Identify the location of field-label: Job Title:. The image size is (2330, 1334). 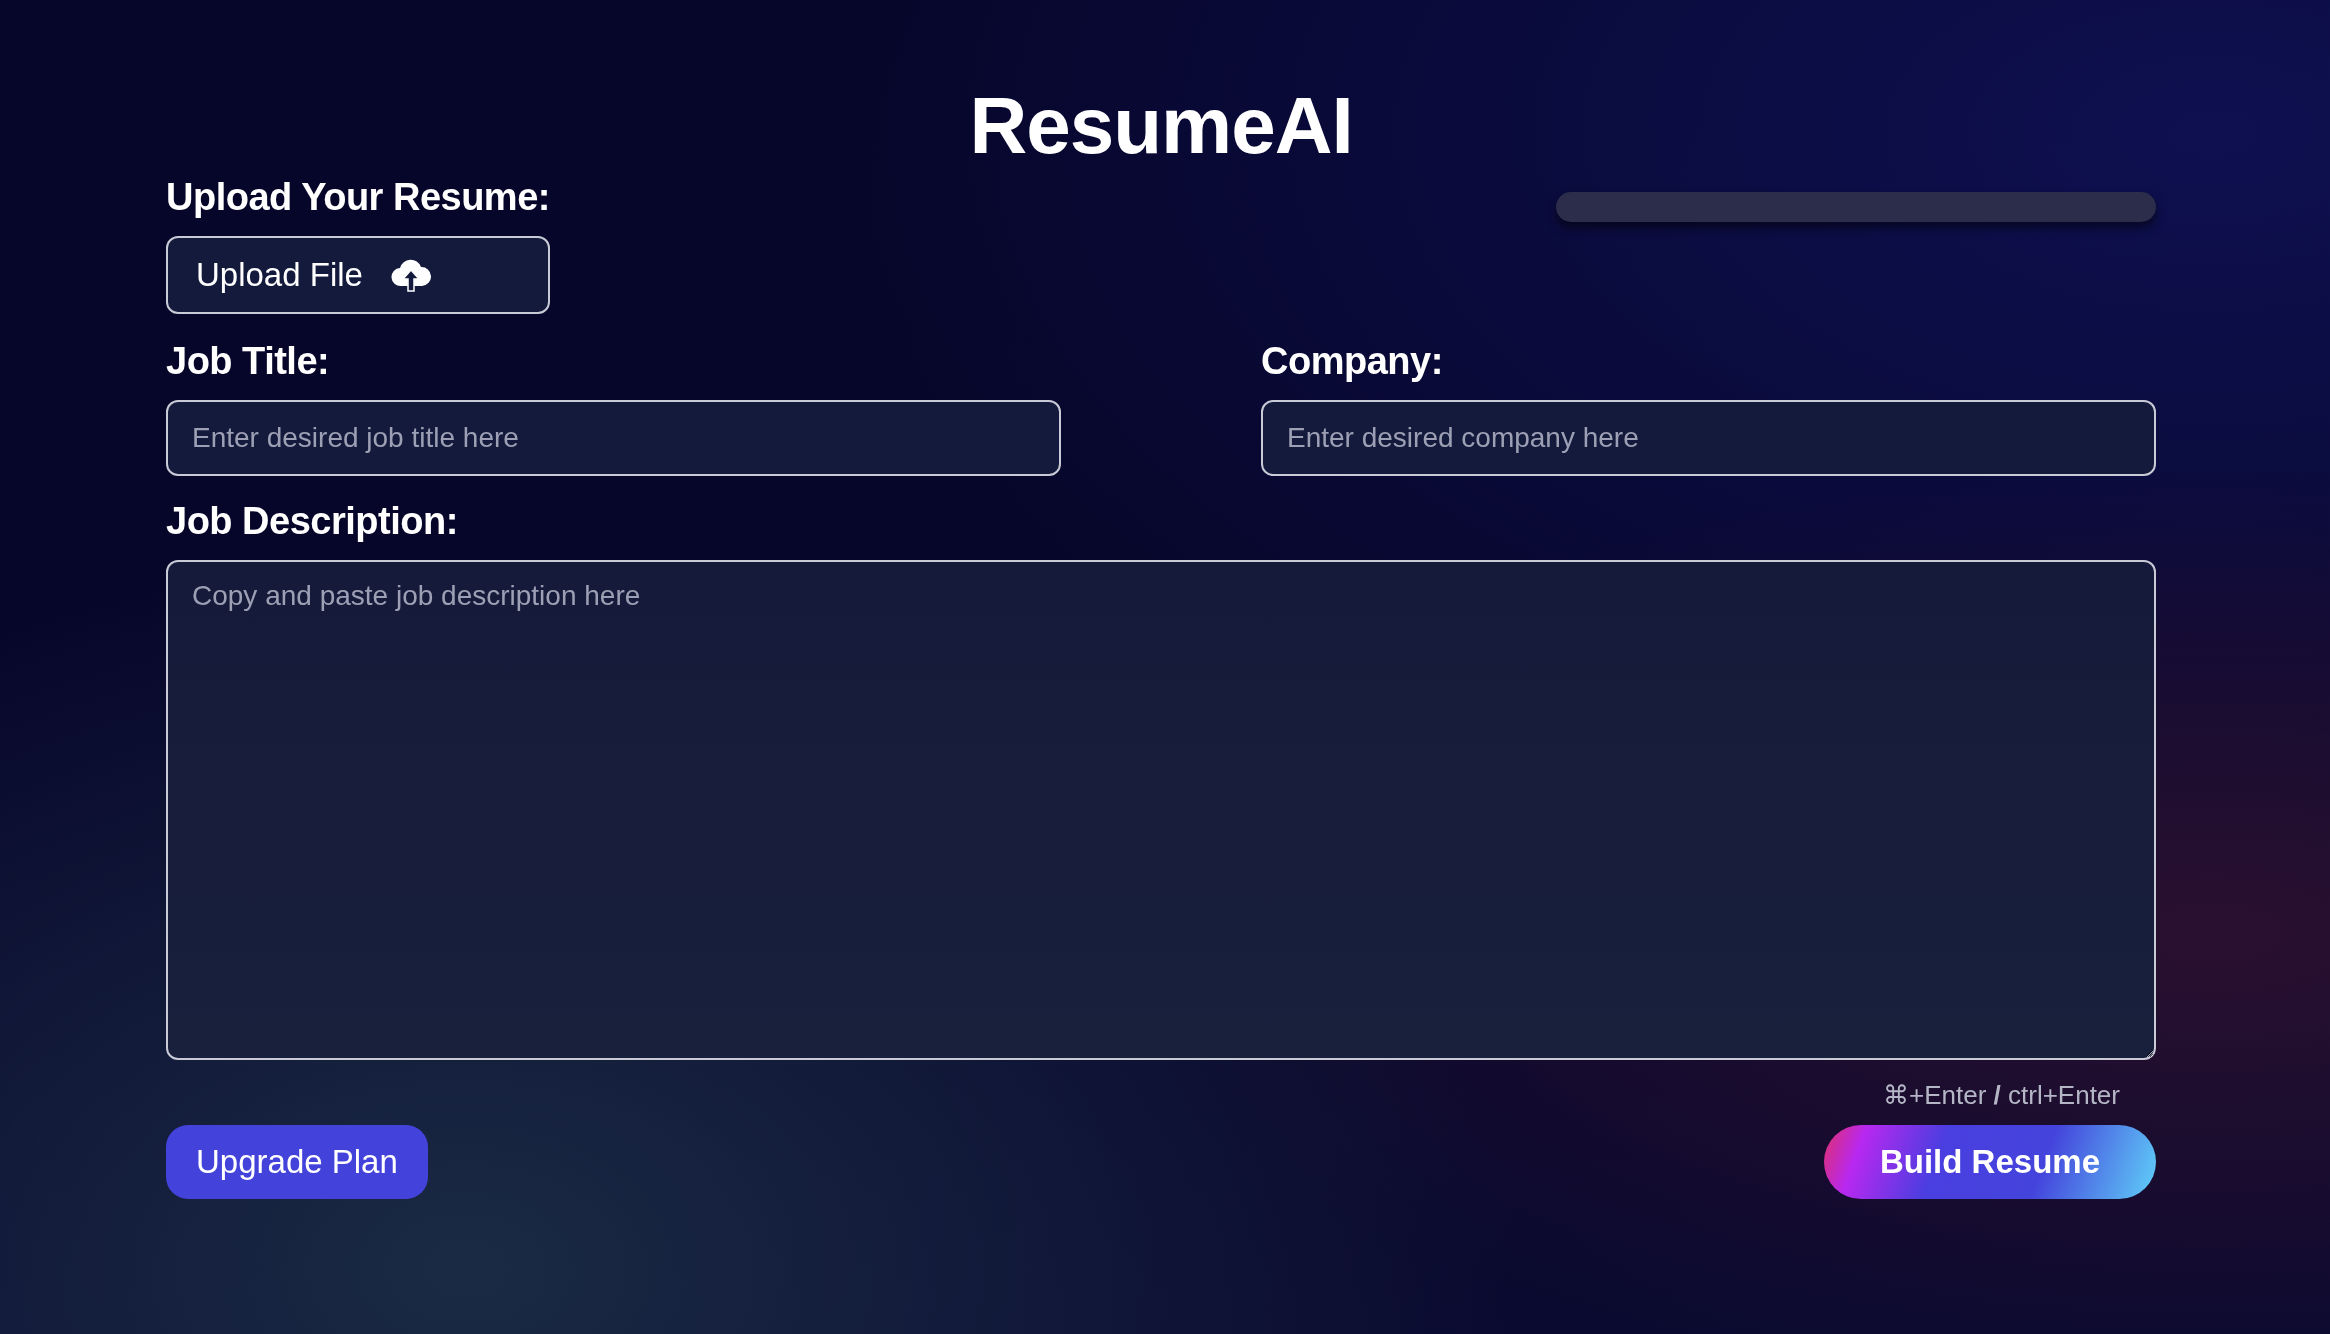
(248, 361).